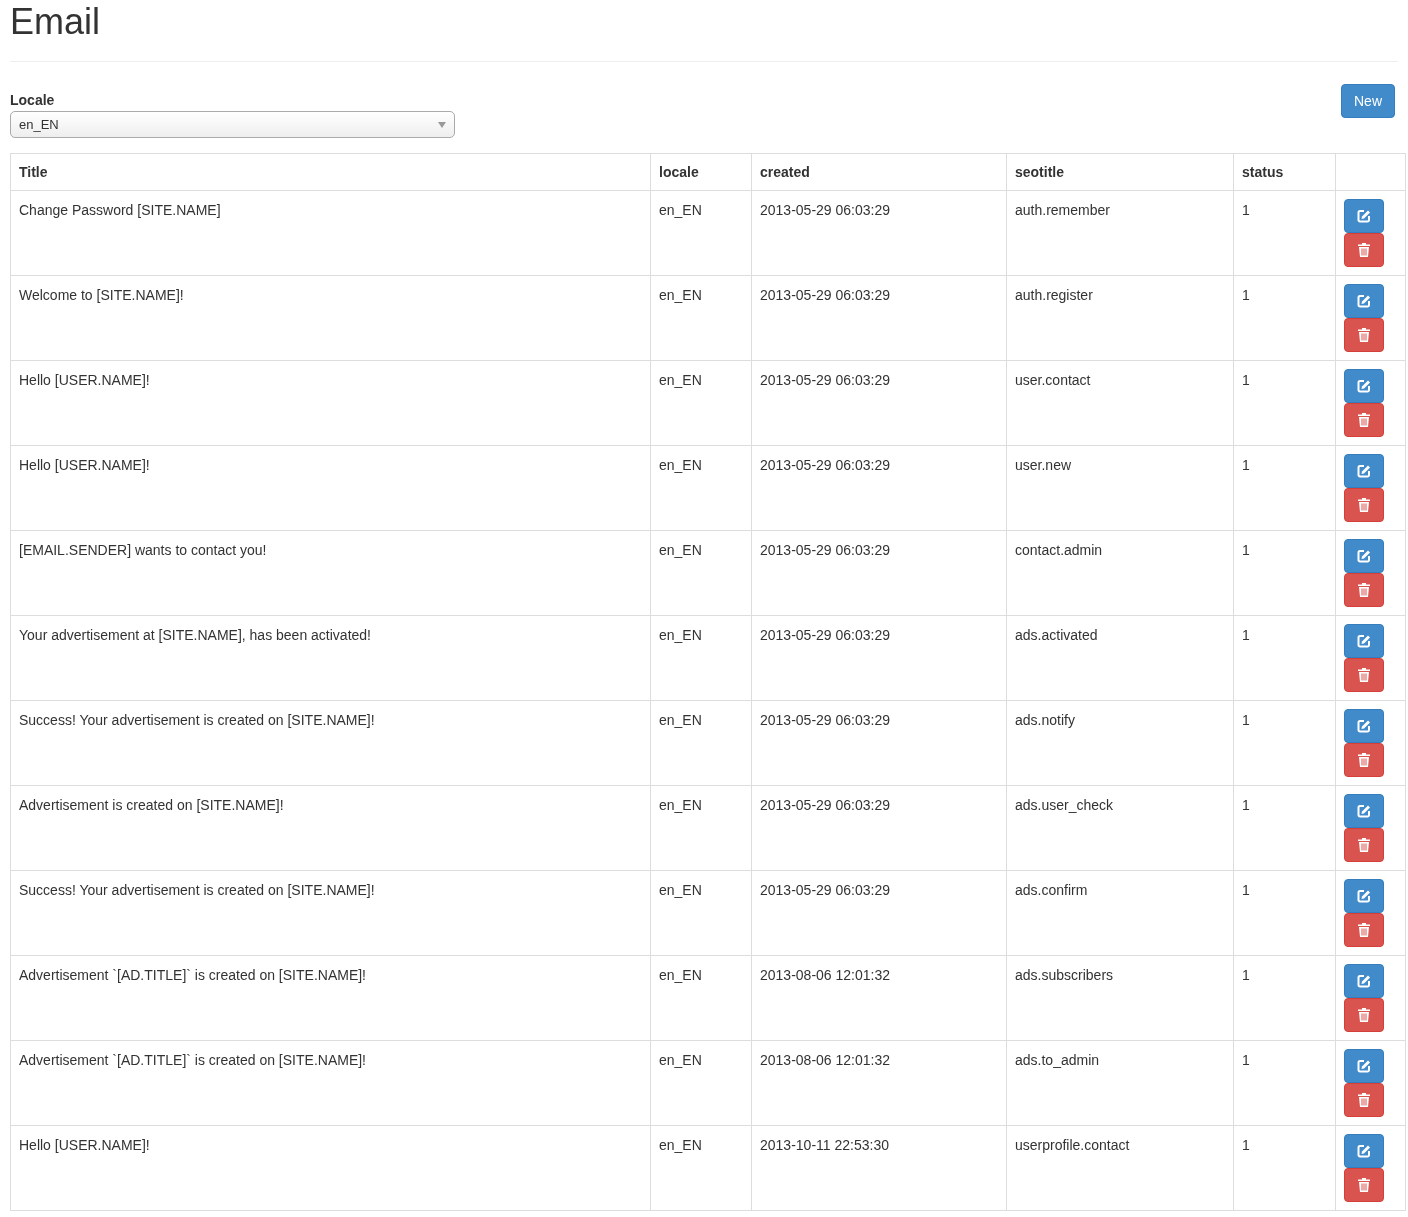  Describe the element at coordinates (679, 171) in the screenshot. I see `column-header: locale` at that location.